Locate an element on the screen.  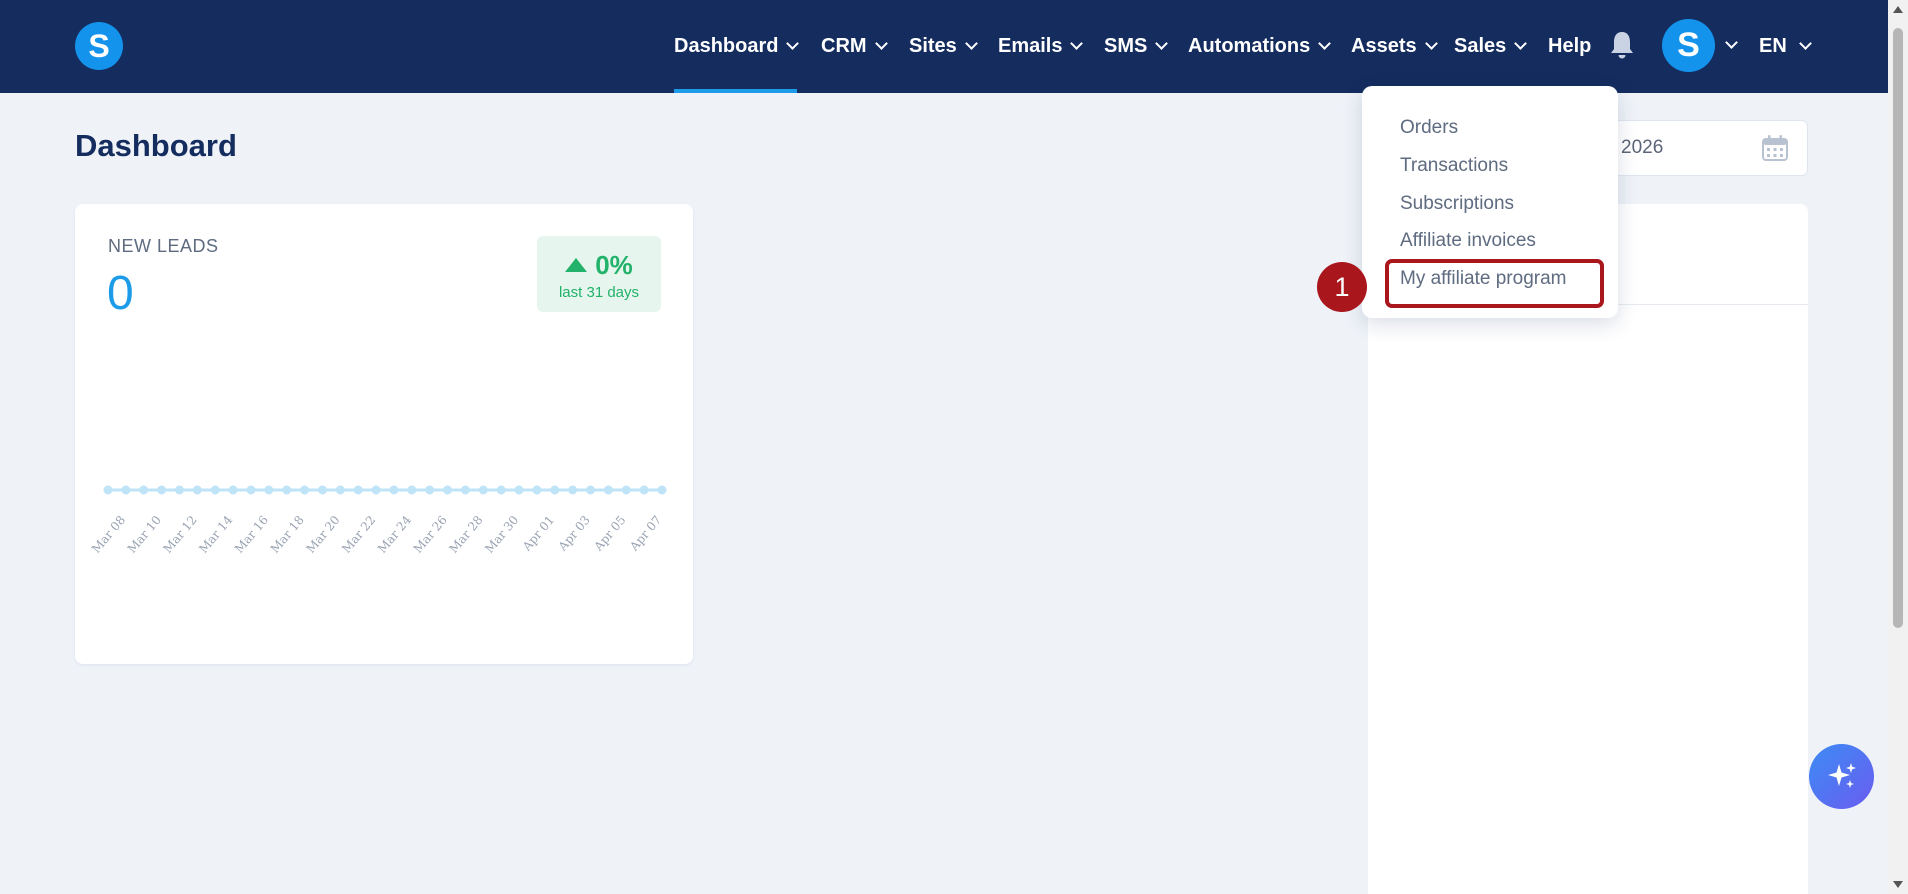
x-tick-label: Apr 01 is located at coordinates (538, 533).